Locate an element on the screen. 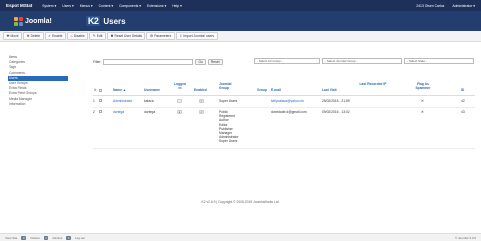 This screenshot has width=481, height=241. import-users-button: ⇩ Import Joomla! users is located at coordinates (196, 36).